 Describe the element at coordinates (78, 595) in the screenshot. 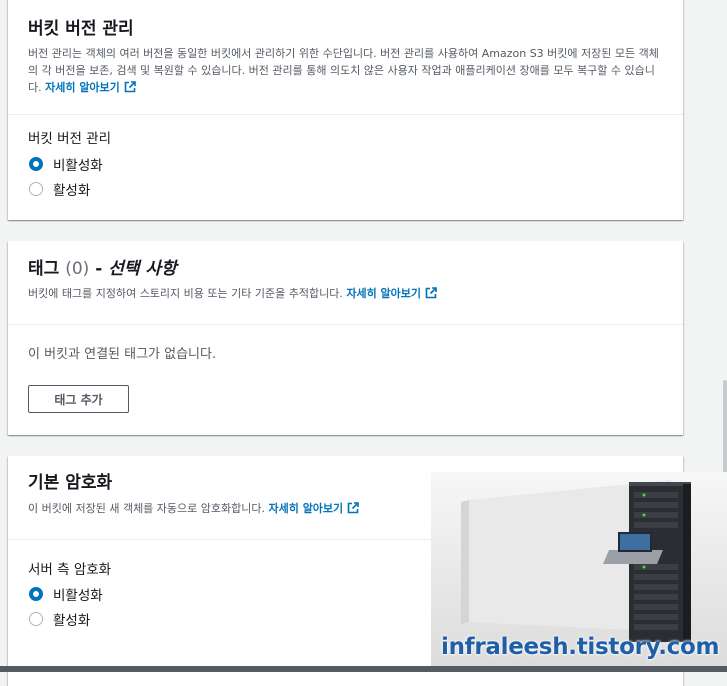

I see `encryption-option-disable-label: 비활성화` at that location.